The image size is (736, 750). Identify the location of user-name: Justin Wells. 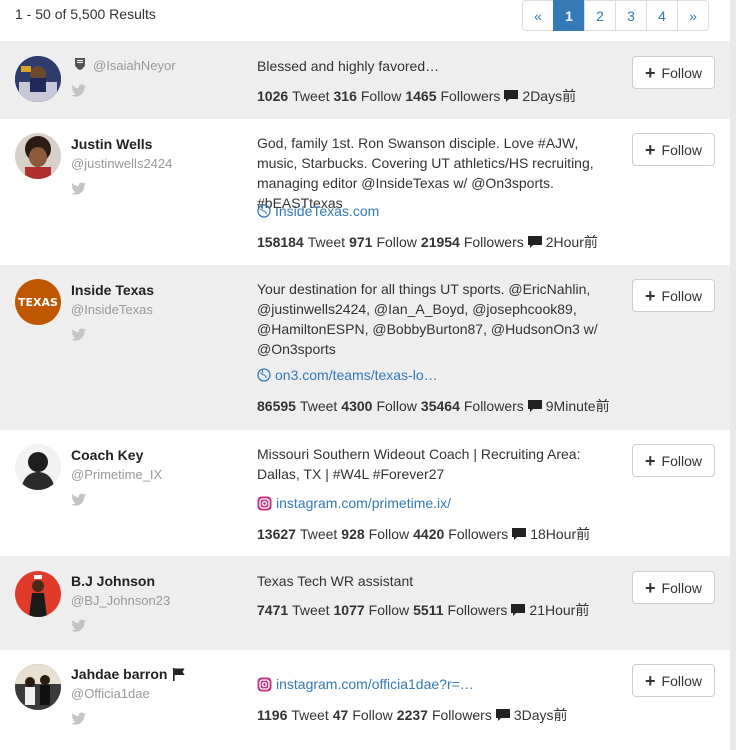
(111, 144).